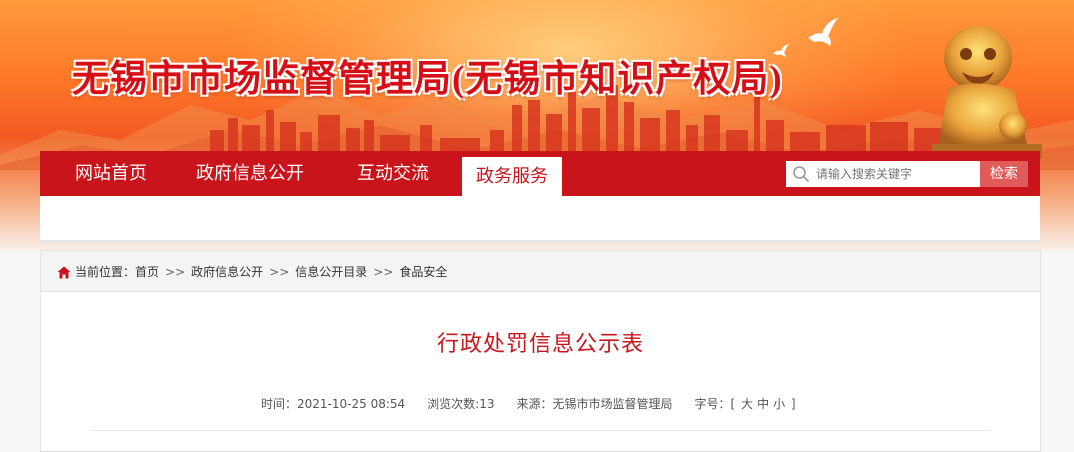 Image resolution: width=1074 pixels, height=452 pixels. Describe the element at coordinates (423, 272) in the screenshot. I see `breadcrumb-food-safety: 食品安全` at that location.